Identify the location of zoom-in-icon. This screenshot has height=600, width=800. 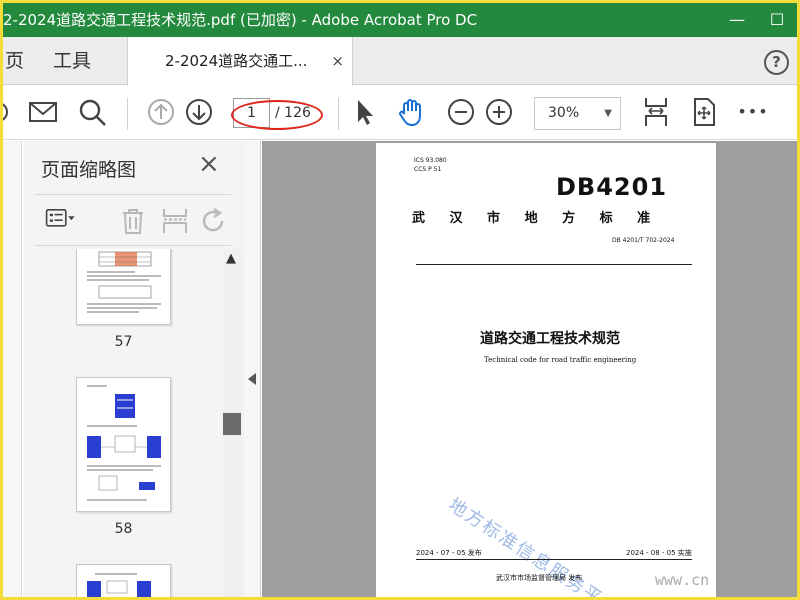
(499, 112).